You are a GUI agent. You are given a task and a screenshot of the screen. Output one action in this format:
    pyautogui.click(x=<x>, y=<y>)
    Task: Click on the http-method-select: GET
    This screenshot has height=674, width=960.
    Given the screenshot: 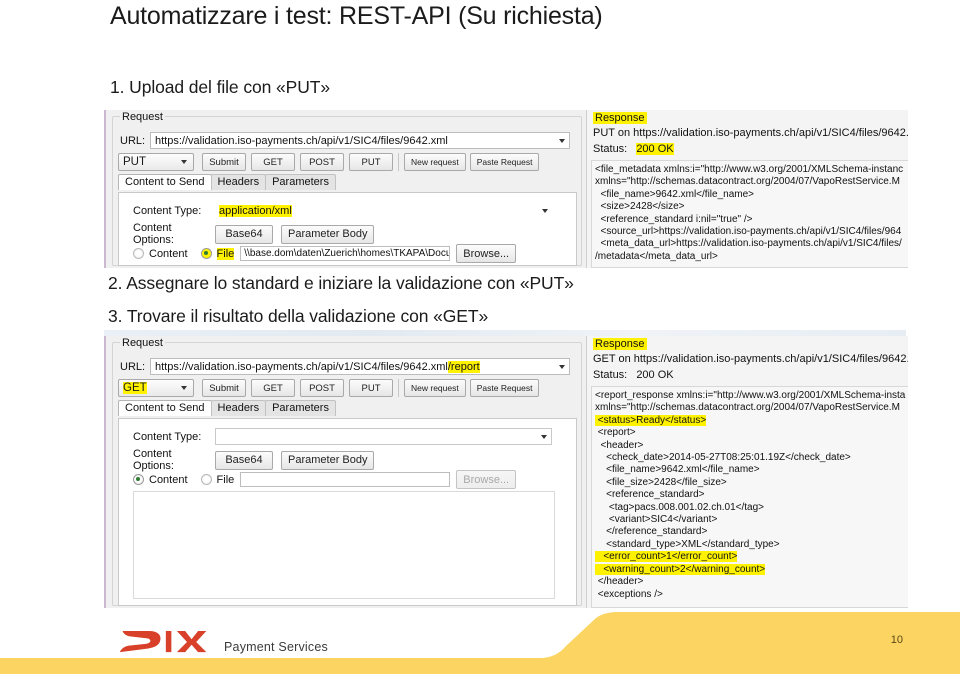 What is the action you would take?
    pyautogui.click(x=156, y=388)
    